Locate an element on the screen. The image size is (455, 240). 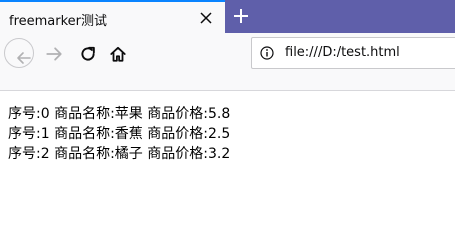
product-line: 序号:2 商品名称:橘子 商品价格:3.2 is located at coordinates (119, 154).